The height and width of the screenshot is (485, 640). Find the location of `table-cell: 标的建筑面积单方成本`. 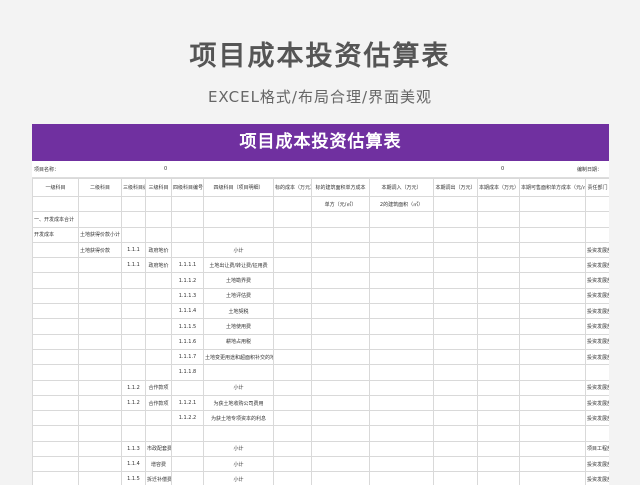

table-cell: 标的建筑面积单方成本 is located at coordinates (340, 187).